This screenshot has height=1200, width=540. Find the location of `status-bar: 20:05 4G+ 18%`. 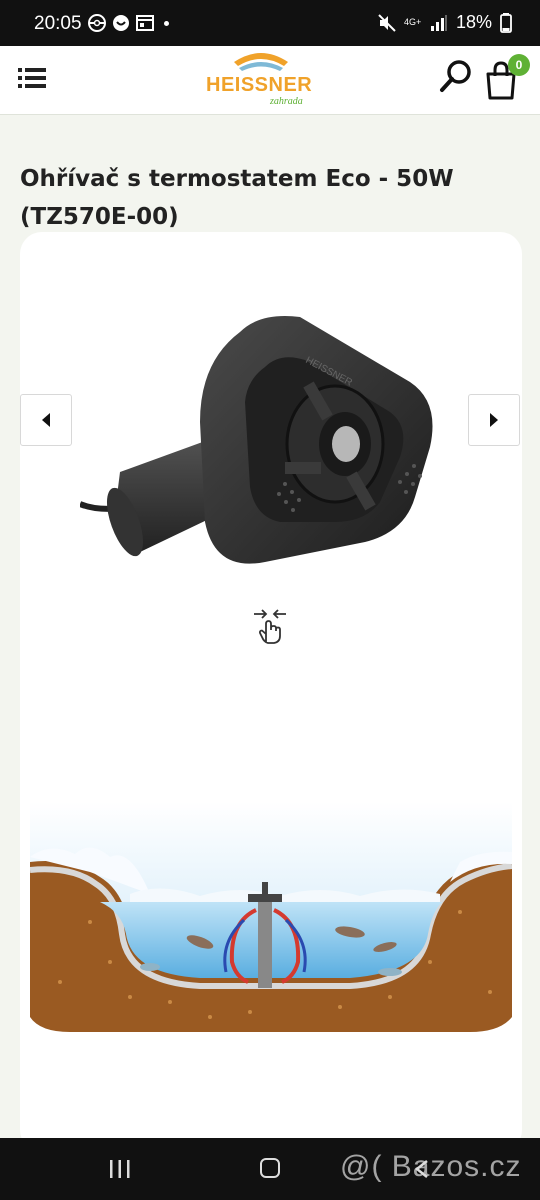

status-bar: 20:05 4G+ 18% is located at coordinates (270, 23).